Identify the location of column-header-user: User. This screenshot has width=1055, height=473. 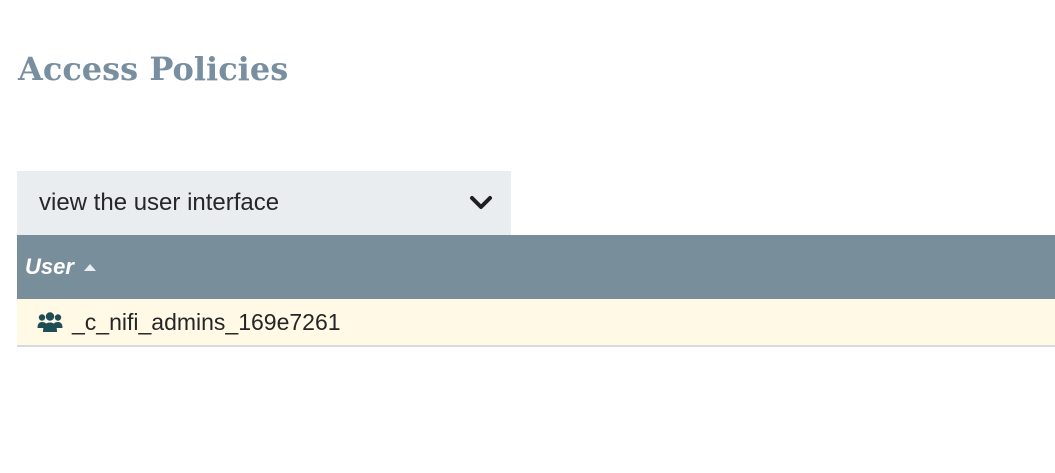
(61, 267).